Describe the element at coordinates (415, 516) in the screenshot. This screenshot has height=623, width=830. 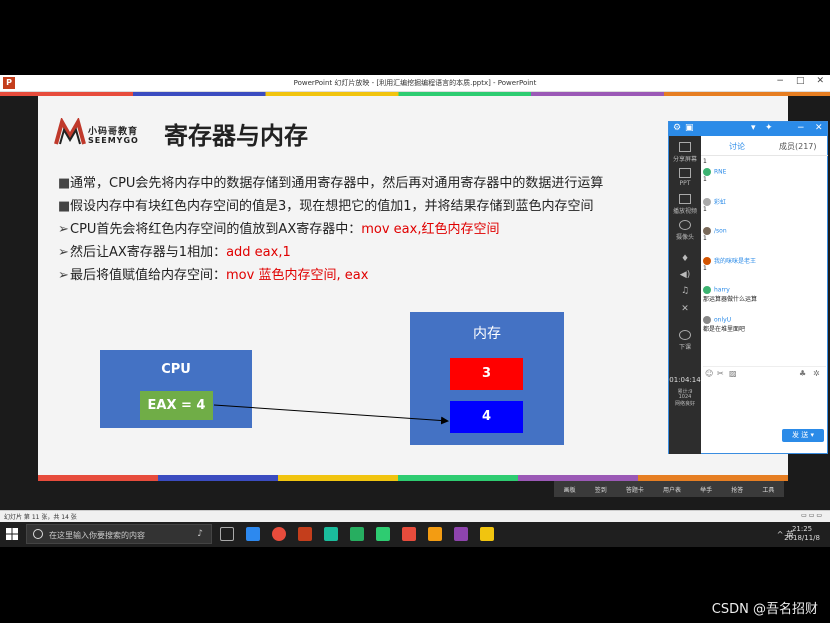
I see `status-bar: 幻灯片 第 11 张，共 14 张 ▭ ▭ ▭` at that location.